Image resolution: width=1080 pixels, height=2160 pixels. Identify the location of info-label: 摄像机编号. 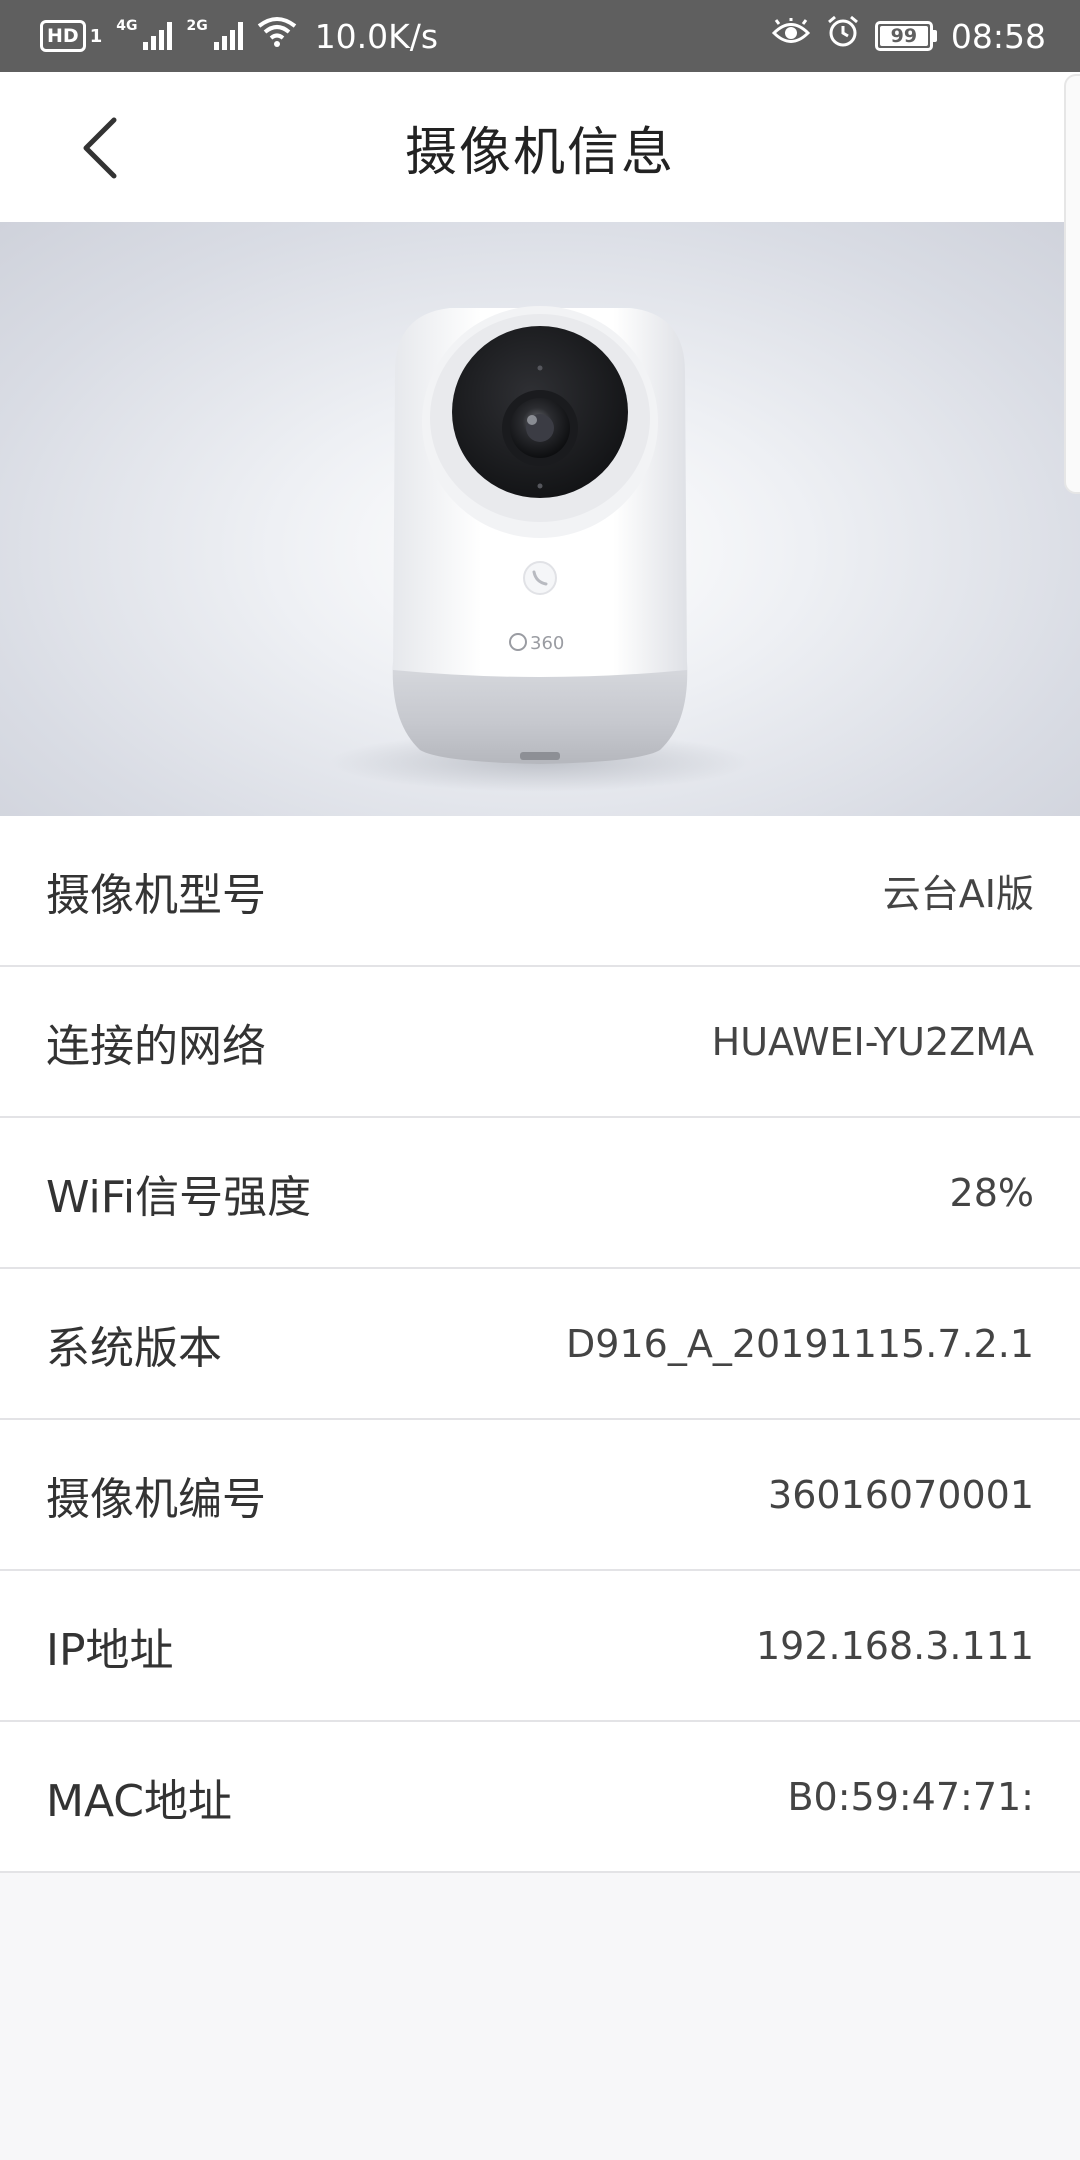
(156, 1499).